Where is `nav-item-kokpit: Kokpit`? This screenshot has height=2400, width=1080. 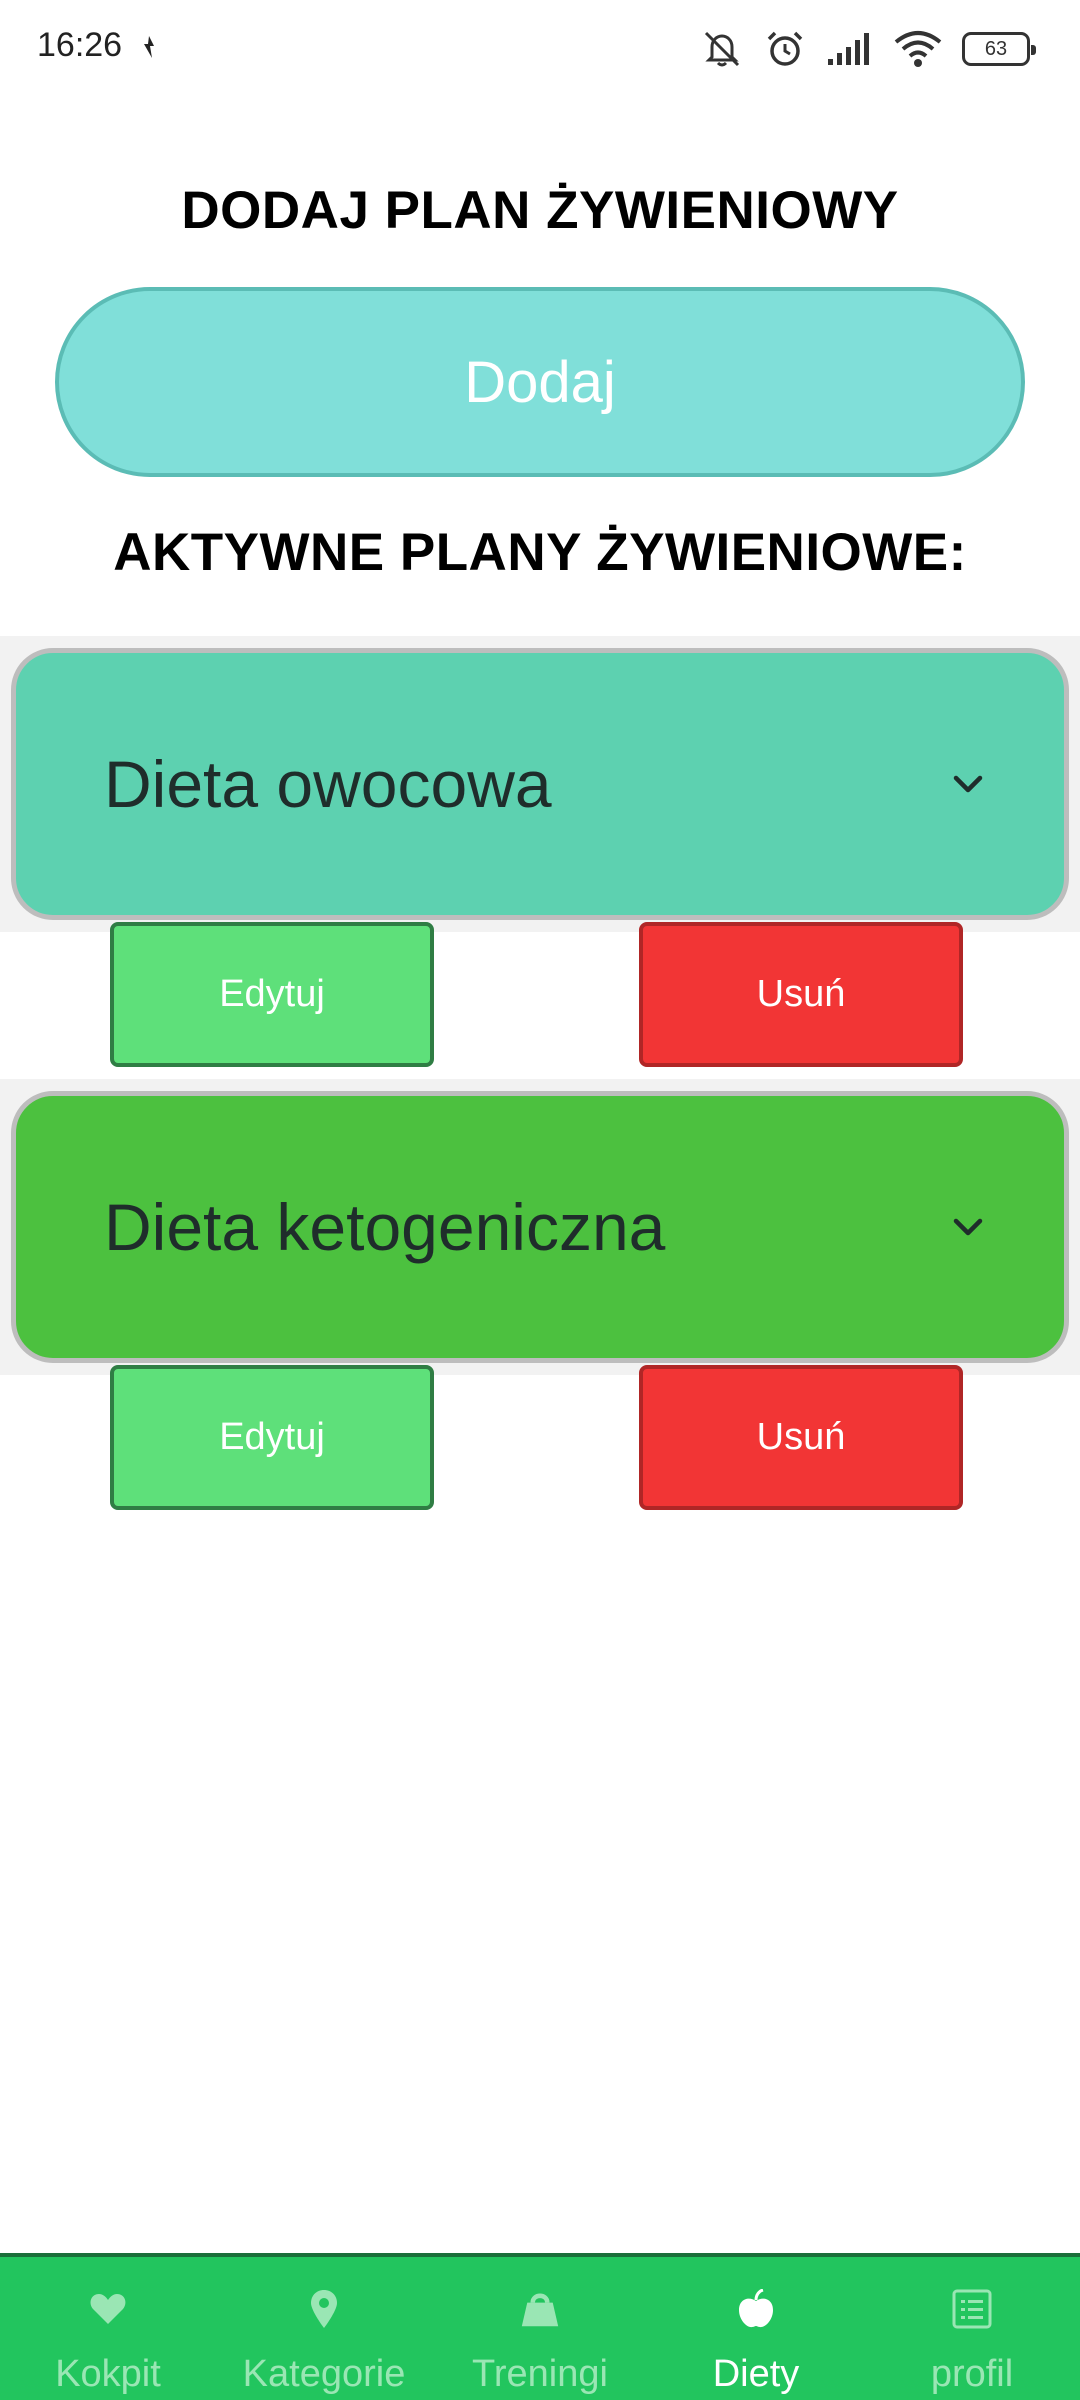 nav-item-kokpit: Kokpit is located at coordinates (108, 2328).